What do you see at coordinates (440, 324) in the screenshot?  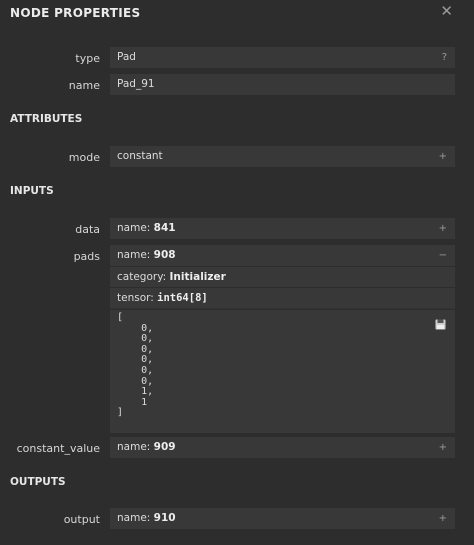 I see `save-icon` at bounding box center [440, 324].